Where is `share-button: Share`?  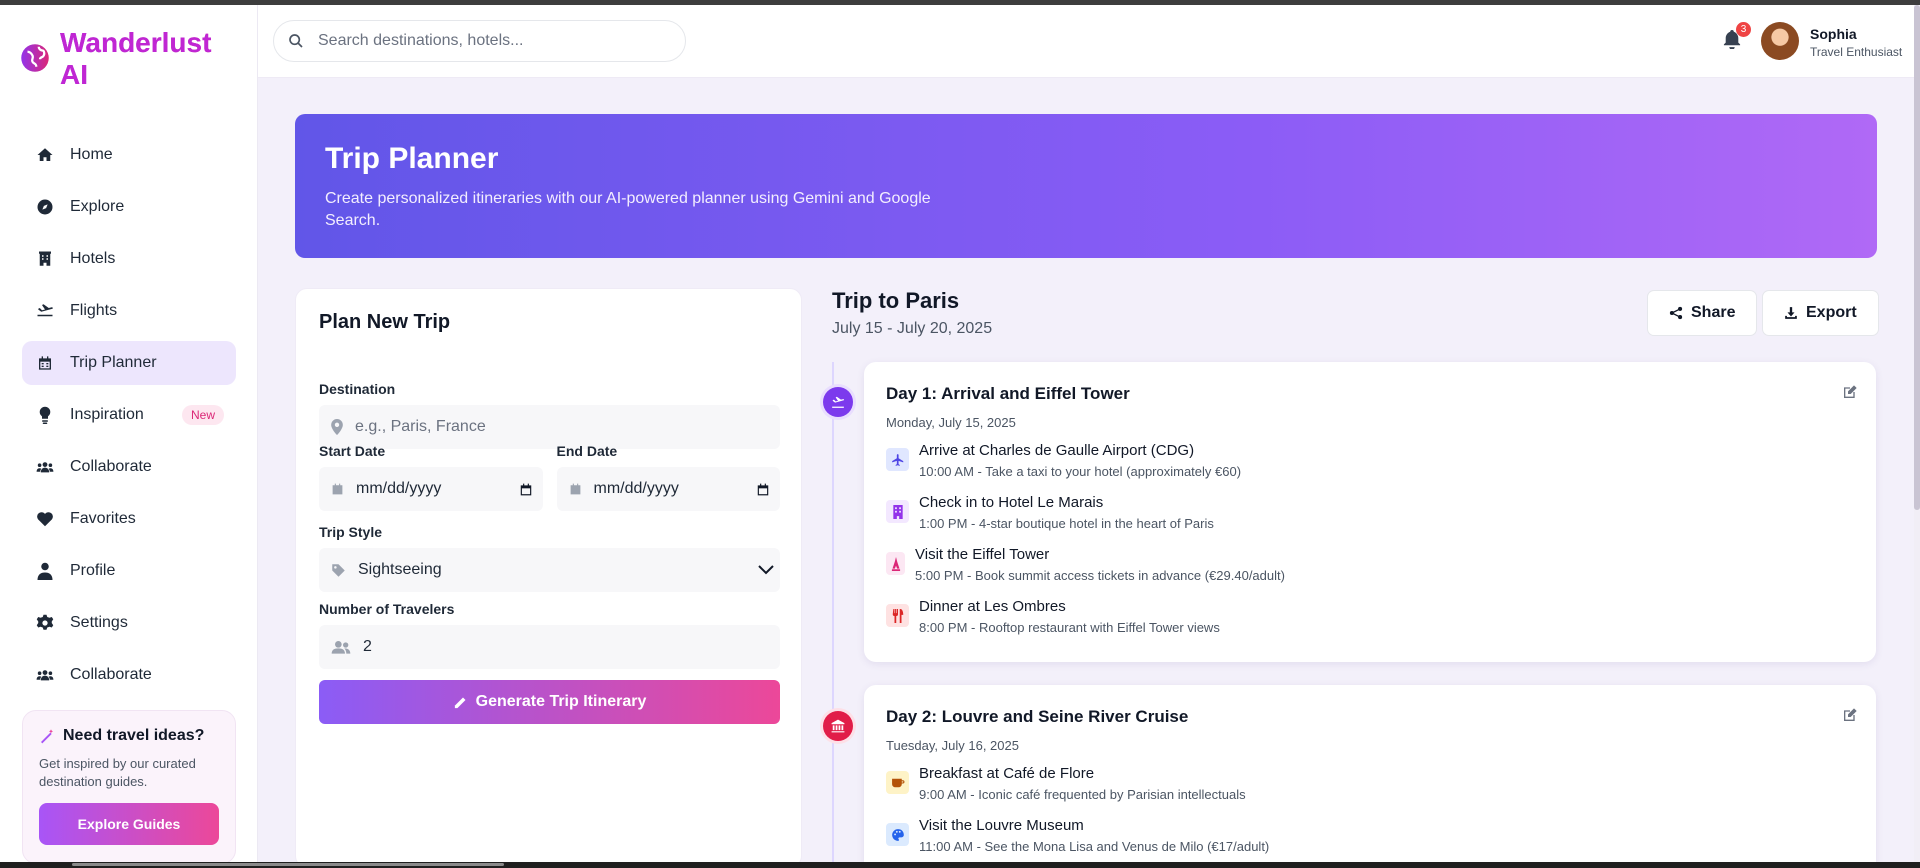 share-button: Share is located at coordinates (1702, 313).